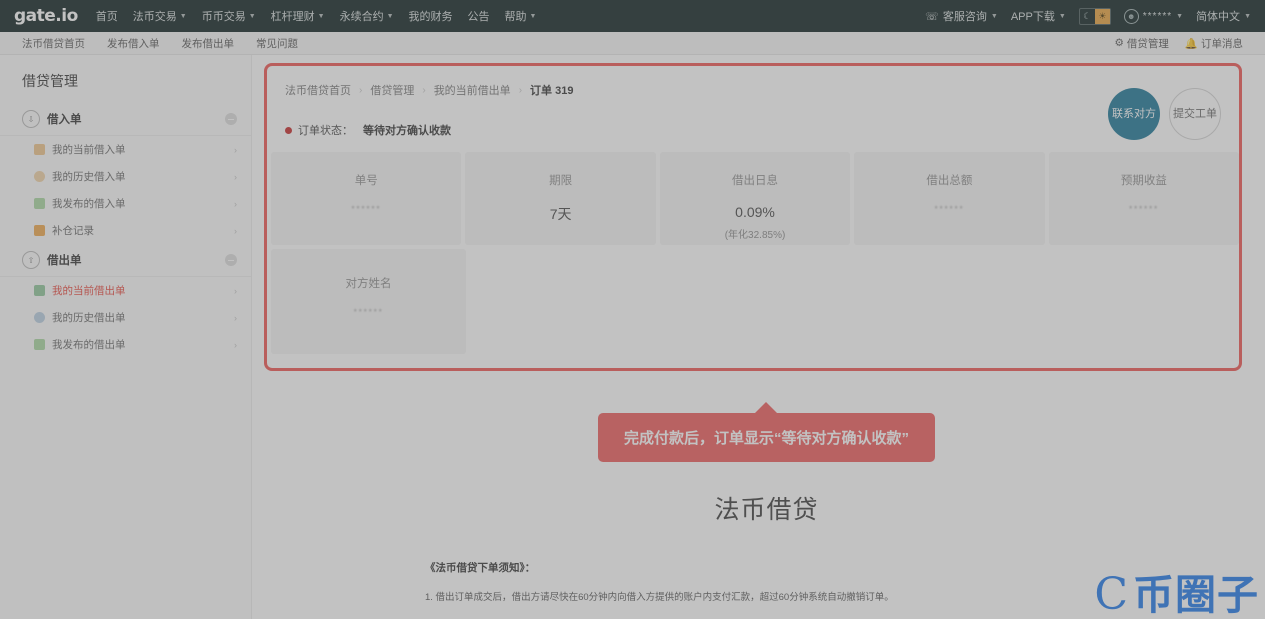 This screenshot has height=620, width=1265. I want to click on bell-icon: 🔔, so click(1191, 43).